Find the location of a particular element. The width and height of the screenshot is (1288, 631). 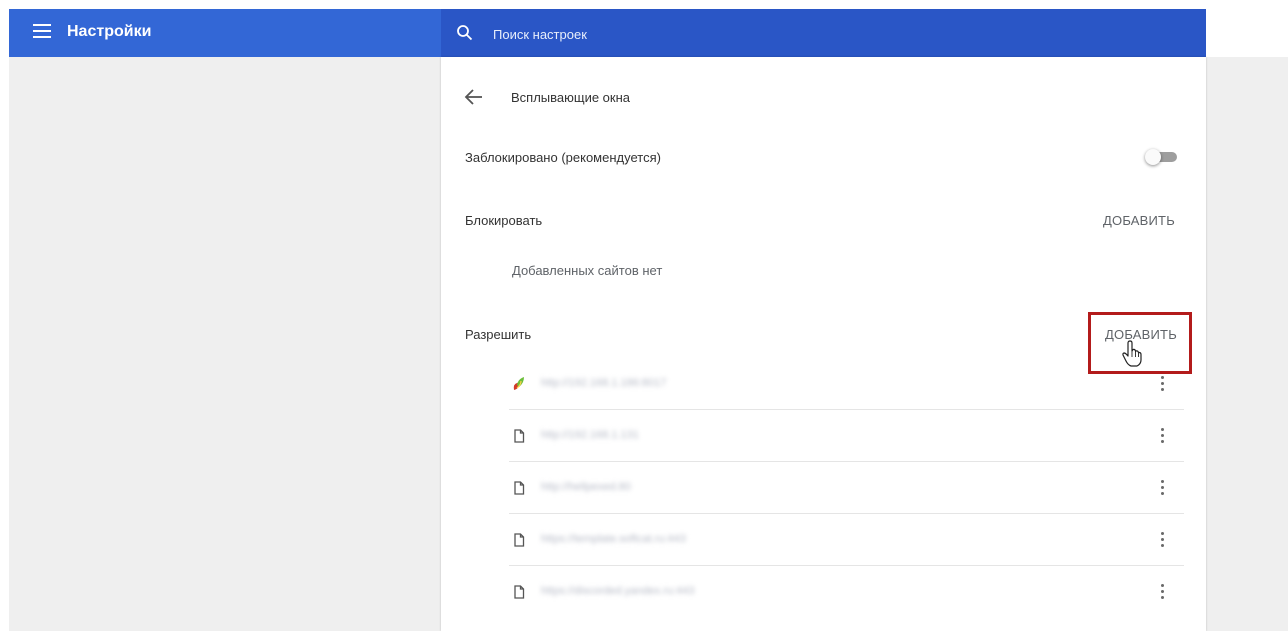

site-url: http://hellpexed.80 is located at coordinates (586, 487).